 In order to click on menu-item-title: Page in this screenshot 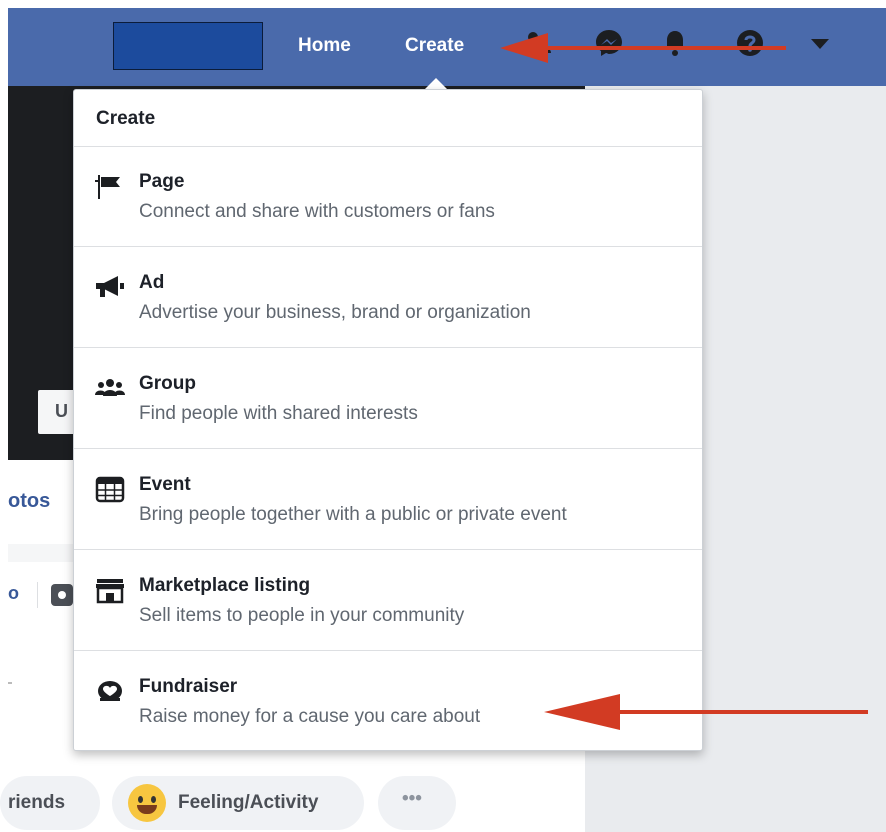, I will do `click(162, 181)`.